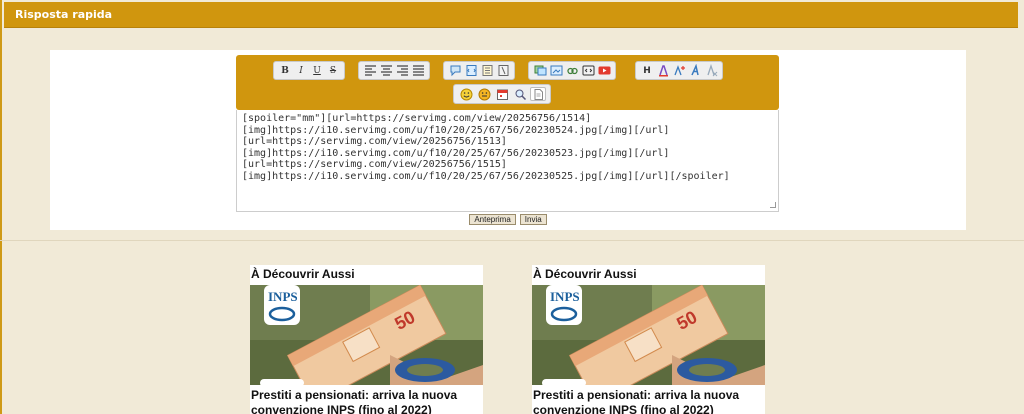  What do you see at coordinates (695, 71) in the screenshot?
I see `font-face-icon` at bounding box center [695, 71].